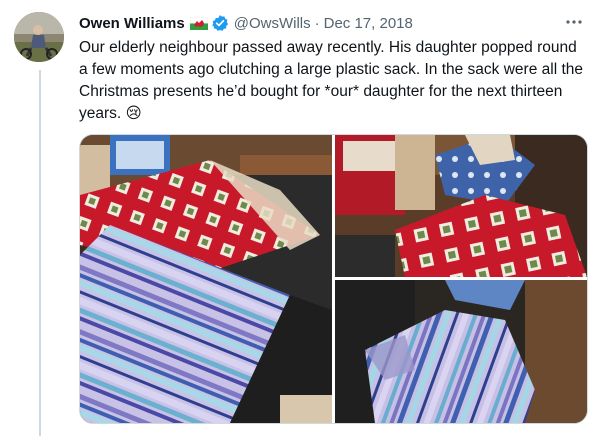 This screenshot has height=436, width=599. I want to click on thread-line, so click(40, 253).